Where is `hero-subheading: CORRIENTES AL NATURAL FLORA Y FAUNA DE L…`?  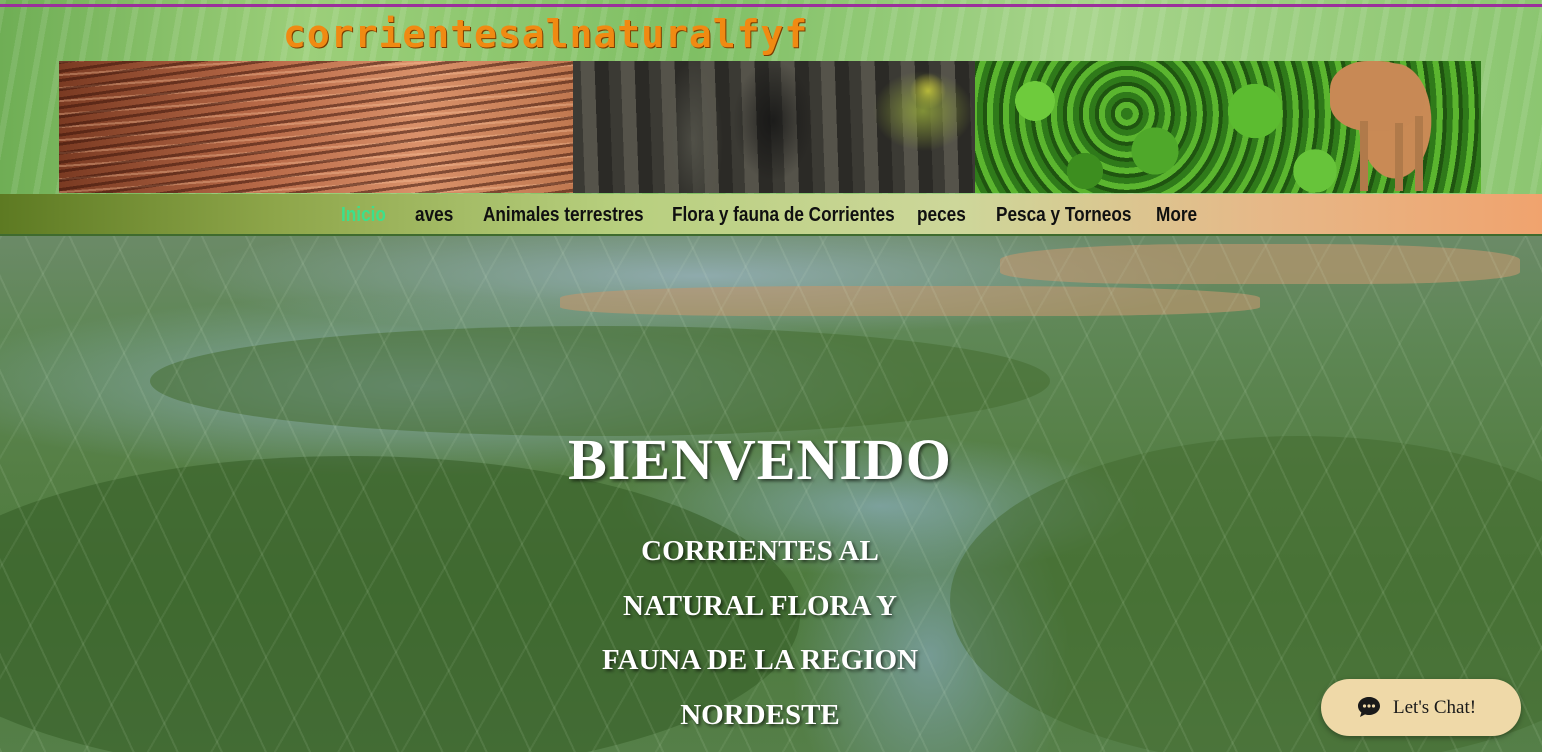 hero-subheading: CORRIENTES AL NATURAL FLORA Y FAUNA DE L… is located at coordinates (760, 633).